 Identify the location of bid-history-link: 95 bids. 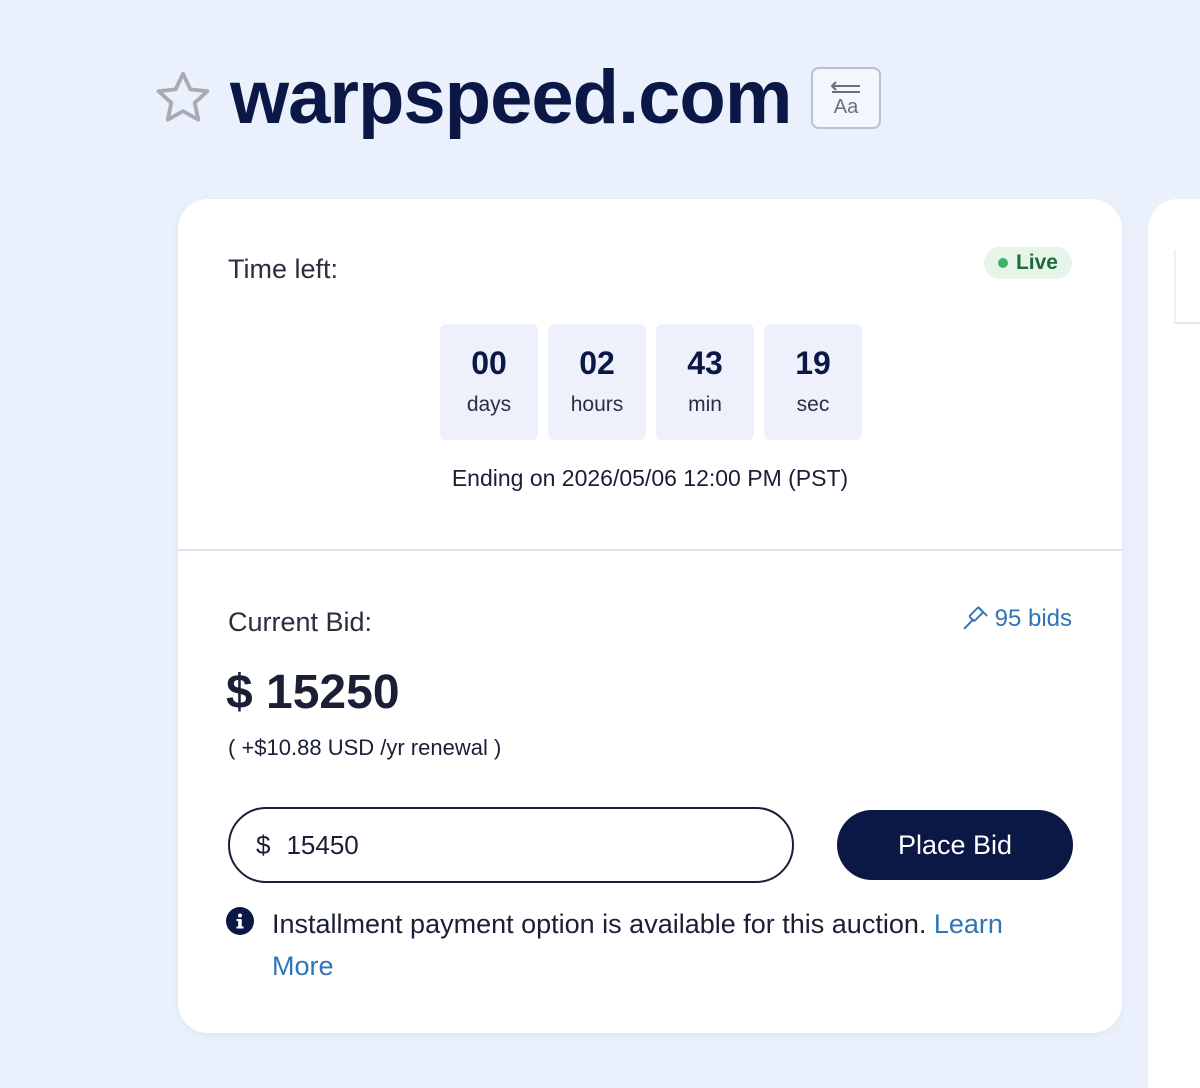
(1016, 619).